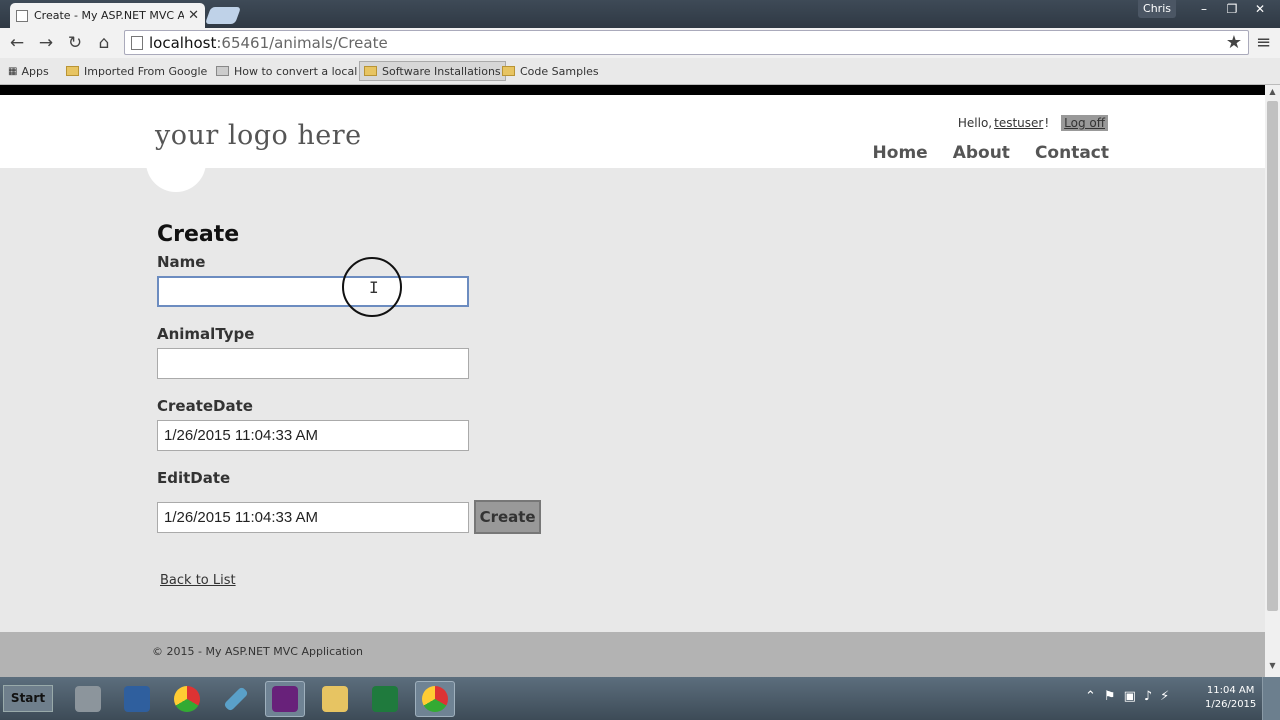 This screenshot has width=1280, height=720. I want to click on restore-icon: ❐, so click(1232, 9).